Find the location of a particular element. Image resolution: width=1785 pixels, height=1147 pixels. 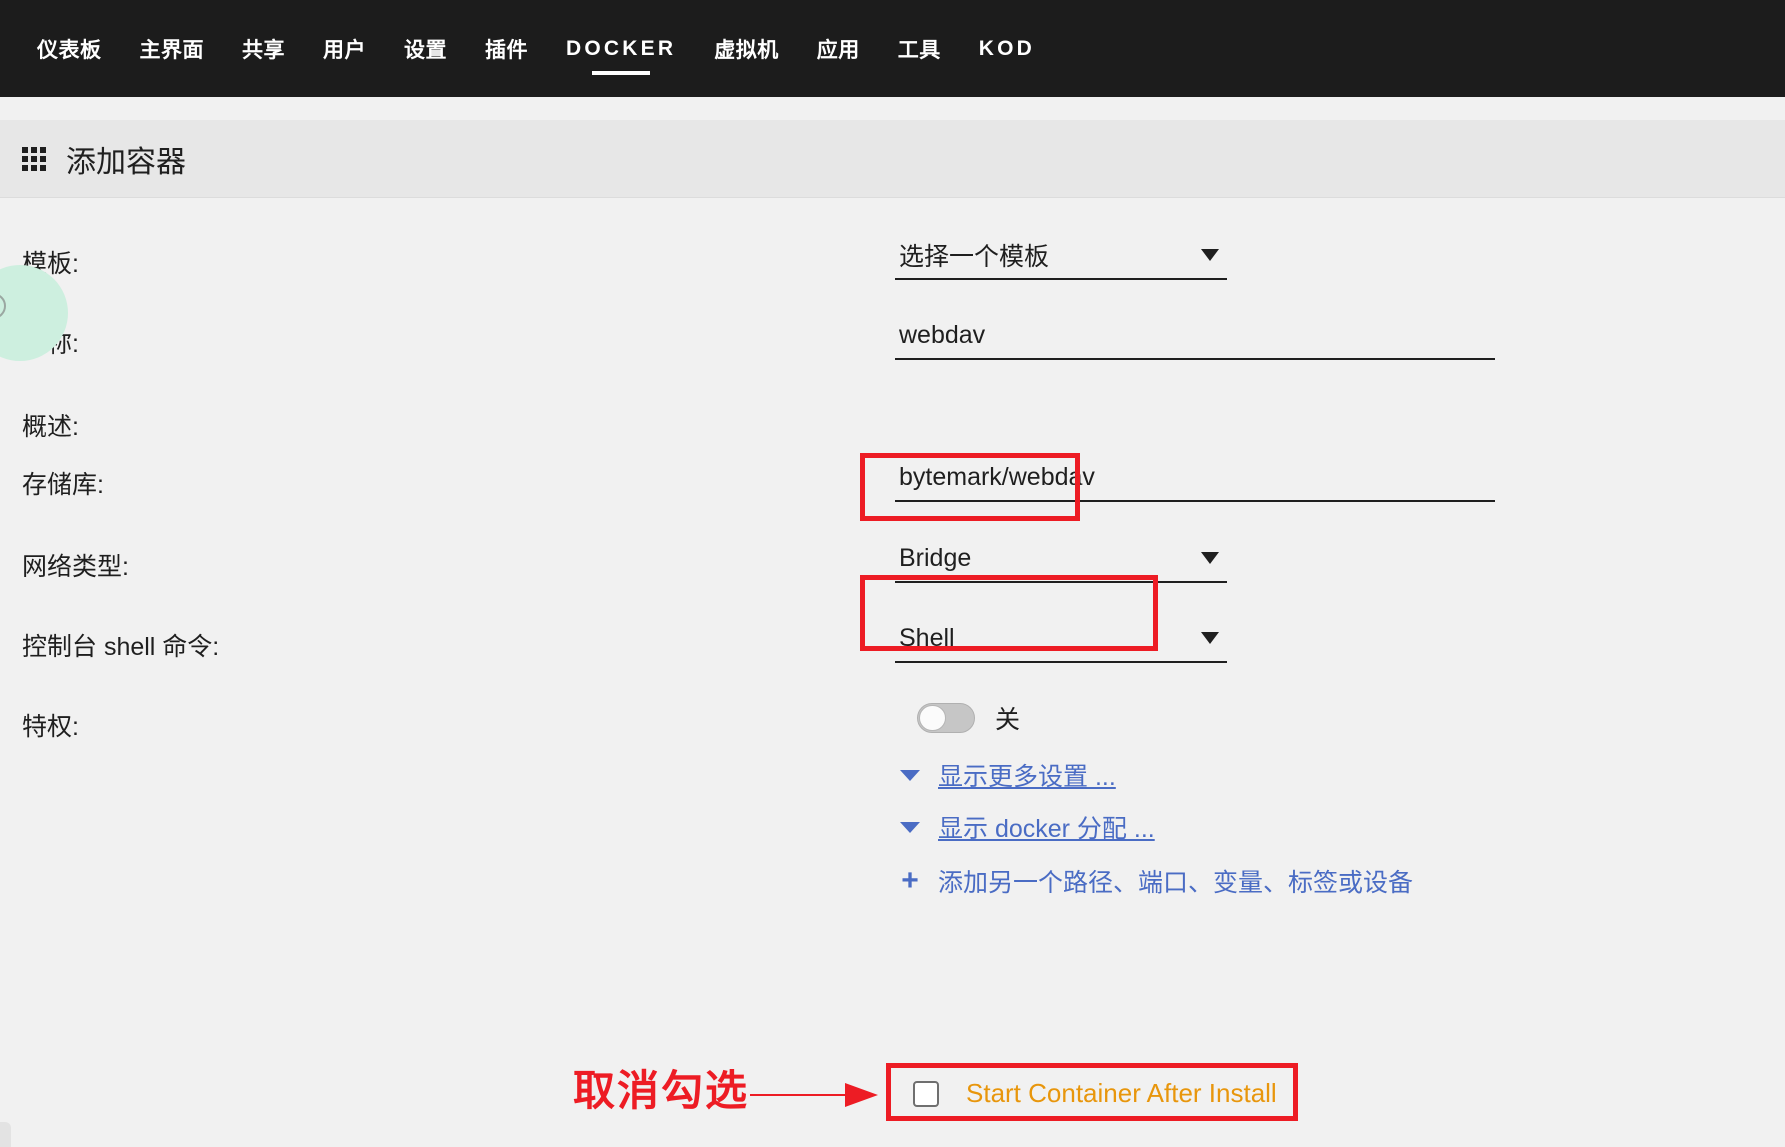

add-another-path-link: + 添加另一个路径、端口、变量、标签或设备 is located at coordinates (1156, 881).